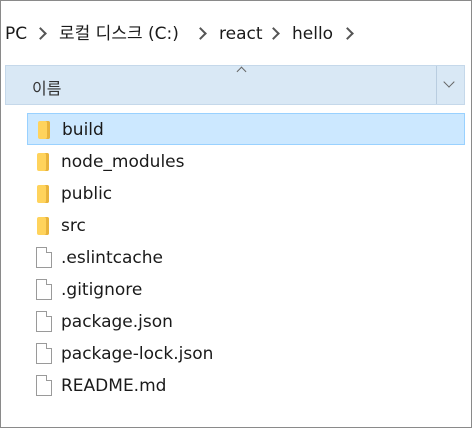 The width and height of the screenshot is (472, 428). What do you see at coordinates (112, 258) in the screenshot?
I see `file-name: .eslintcache` at bounding box center [112, 258].